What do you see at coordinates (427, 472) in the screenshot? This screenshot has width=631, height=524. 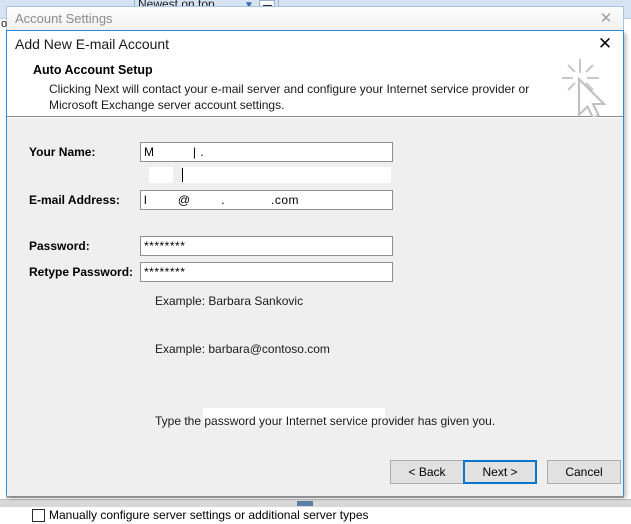 I see `back-button: < Back` at bounding box center [427, 472].